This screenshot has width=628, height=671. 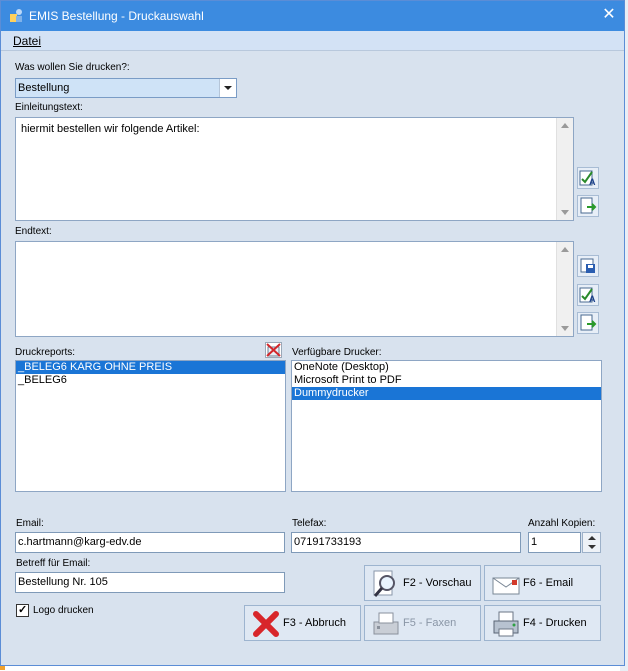 What do you see at coordinates (446, 380) in the screenshot?
I see `list-item: Microsoft Print to PDF` at bounding box center [446, 380].